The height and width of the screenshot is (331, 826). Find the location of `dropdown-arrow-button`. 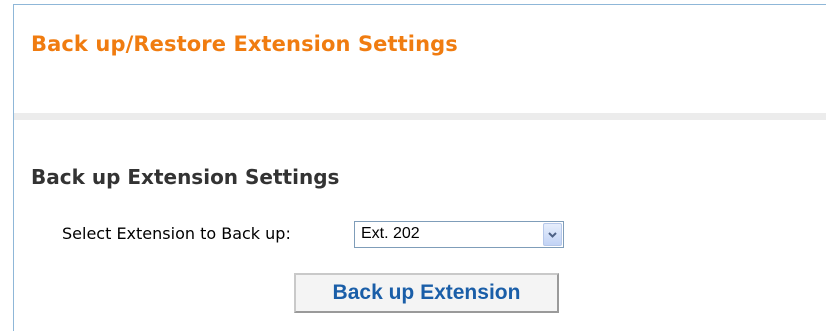

dropdown-arrow-button is located at coordinates (552, 234).